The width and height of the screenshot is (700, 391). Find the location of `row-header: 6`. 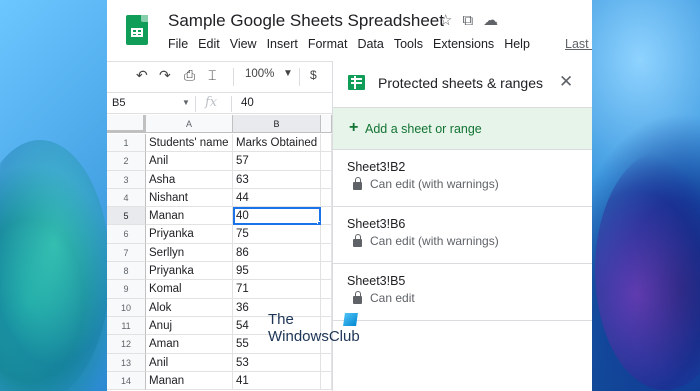

row-header: 6 is located at coordinates (126, 234).